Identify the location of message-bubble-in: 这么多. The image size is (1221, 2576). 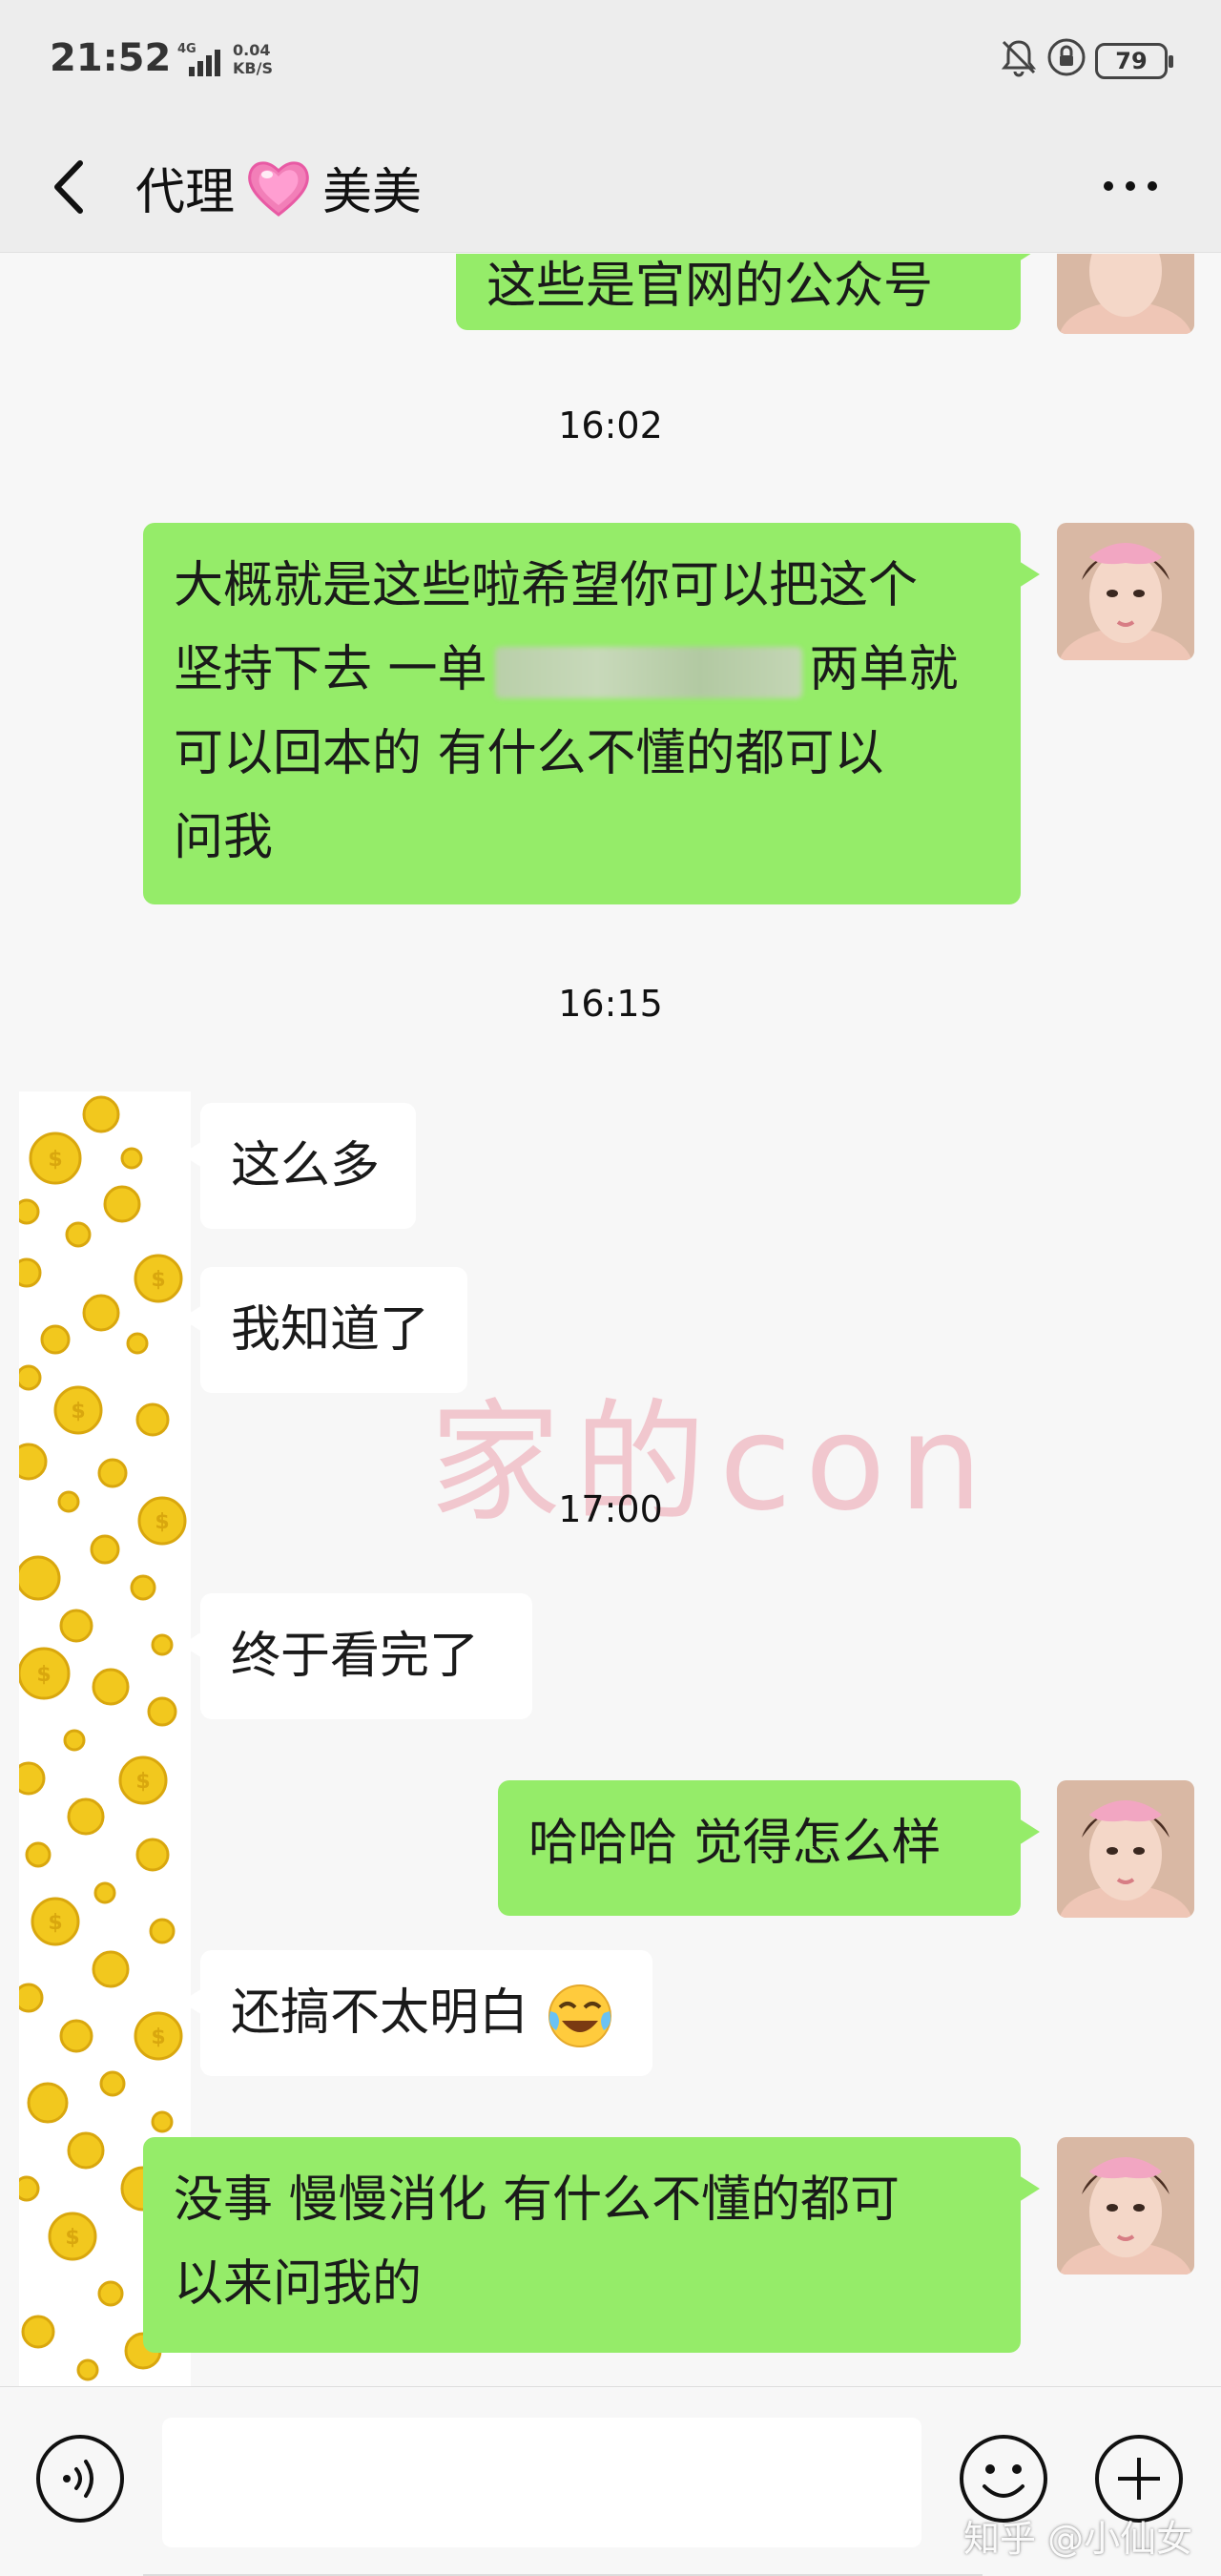
(298, 1166).